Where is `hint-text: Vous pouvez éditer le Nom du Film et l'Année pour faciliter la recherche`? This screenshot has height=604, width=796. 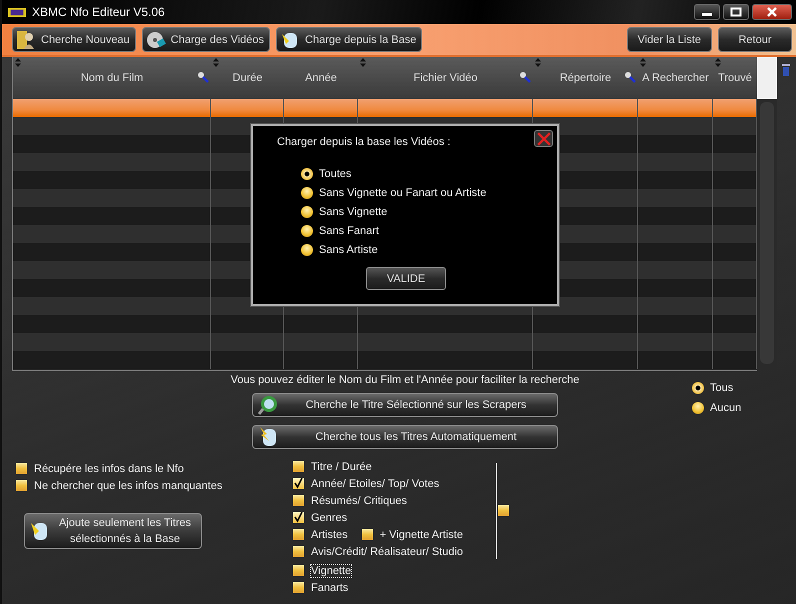 hint-text: Vous pouvez éditer le Nom du Film et l'Année pour faciliter la recherche is located at coordinates (405, 380).